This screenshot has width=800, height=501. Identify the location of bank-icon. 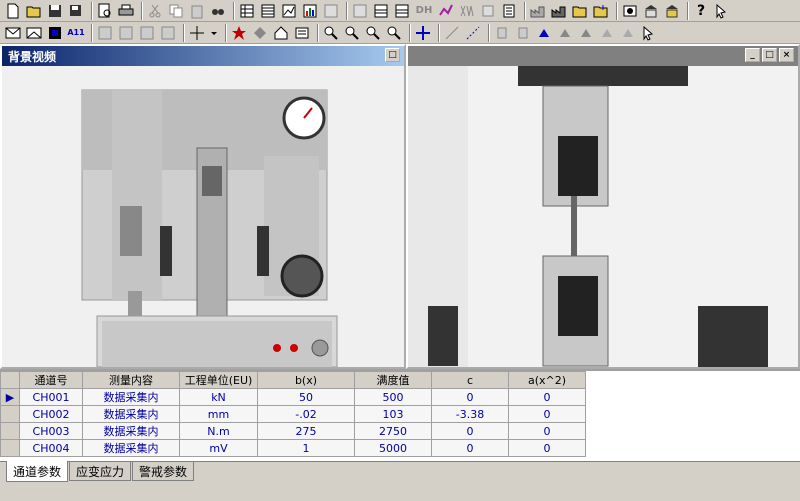
(672, 11).